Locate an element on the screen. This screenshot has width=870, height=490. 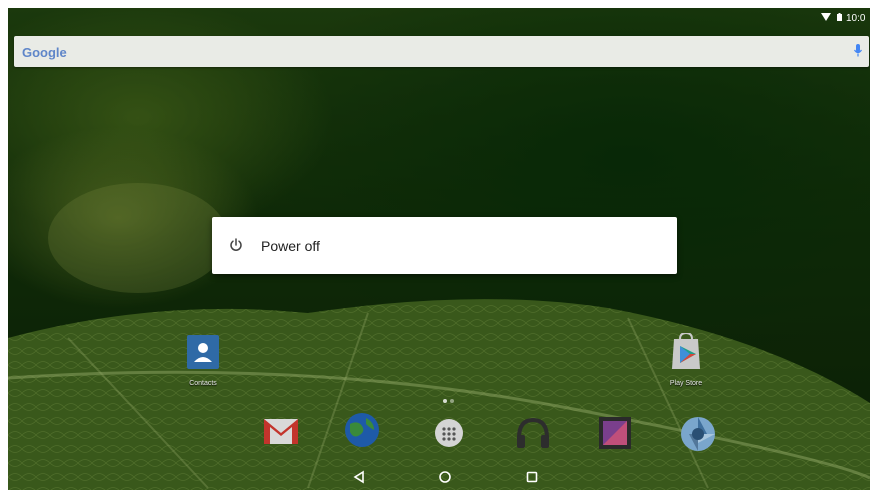
play-store-app: Play Store is located at coordinates (686, 359).